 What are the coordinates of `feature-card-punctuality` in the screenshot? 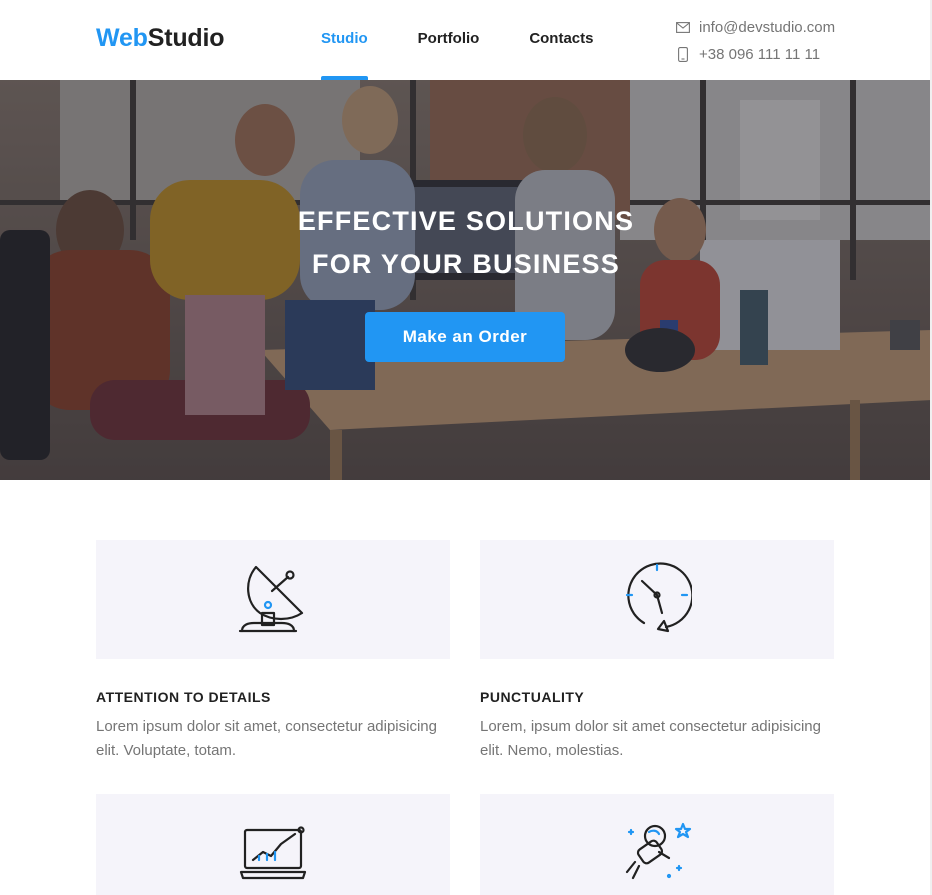 It's located at (657, 599).